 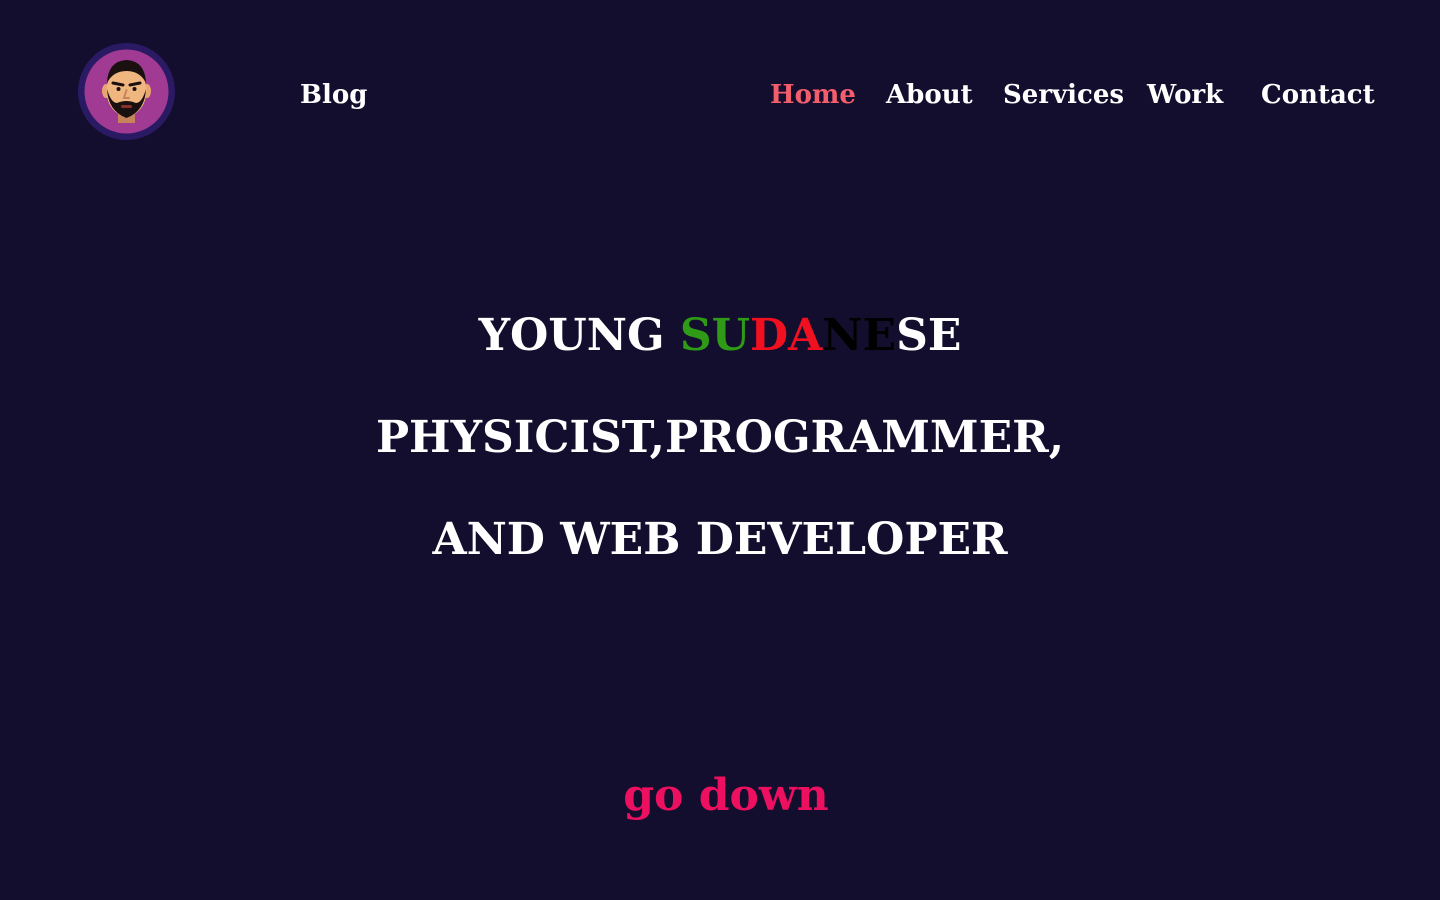 What do you see at coordinates (333, 95) in the screenshot?
I see `nav-link-blog: Blog` at bounding box center [333, 95].